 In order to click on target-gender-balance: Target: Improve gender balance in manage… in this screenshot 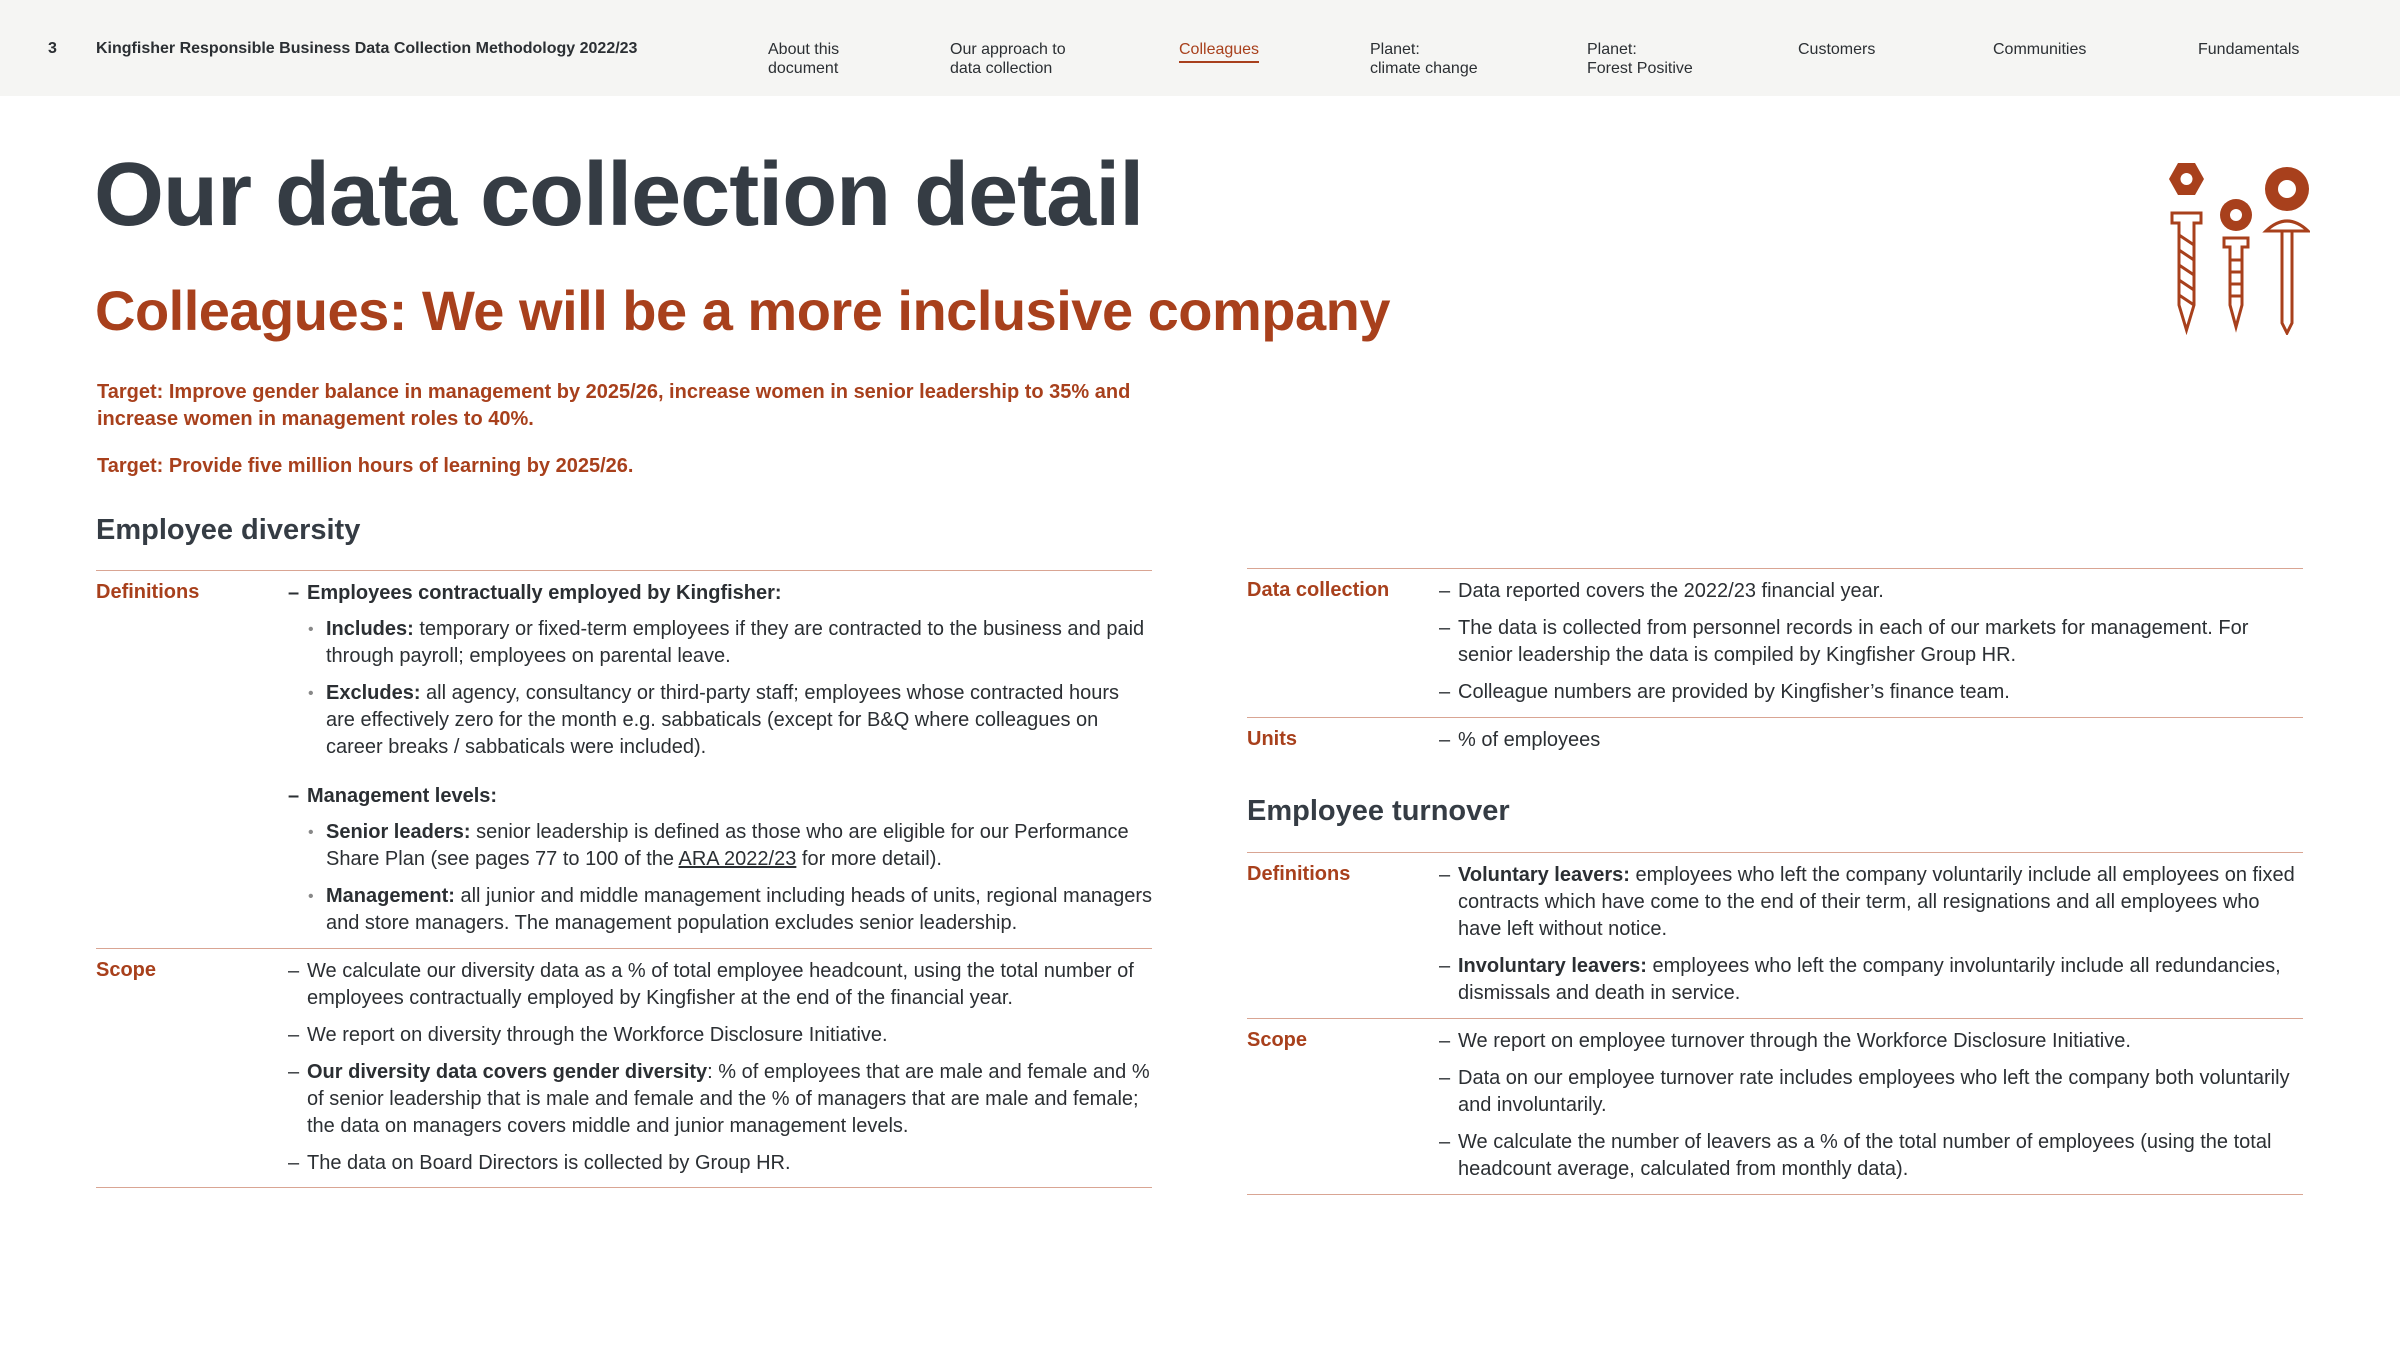, I will do `click(614, 405)`.